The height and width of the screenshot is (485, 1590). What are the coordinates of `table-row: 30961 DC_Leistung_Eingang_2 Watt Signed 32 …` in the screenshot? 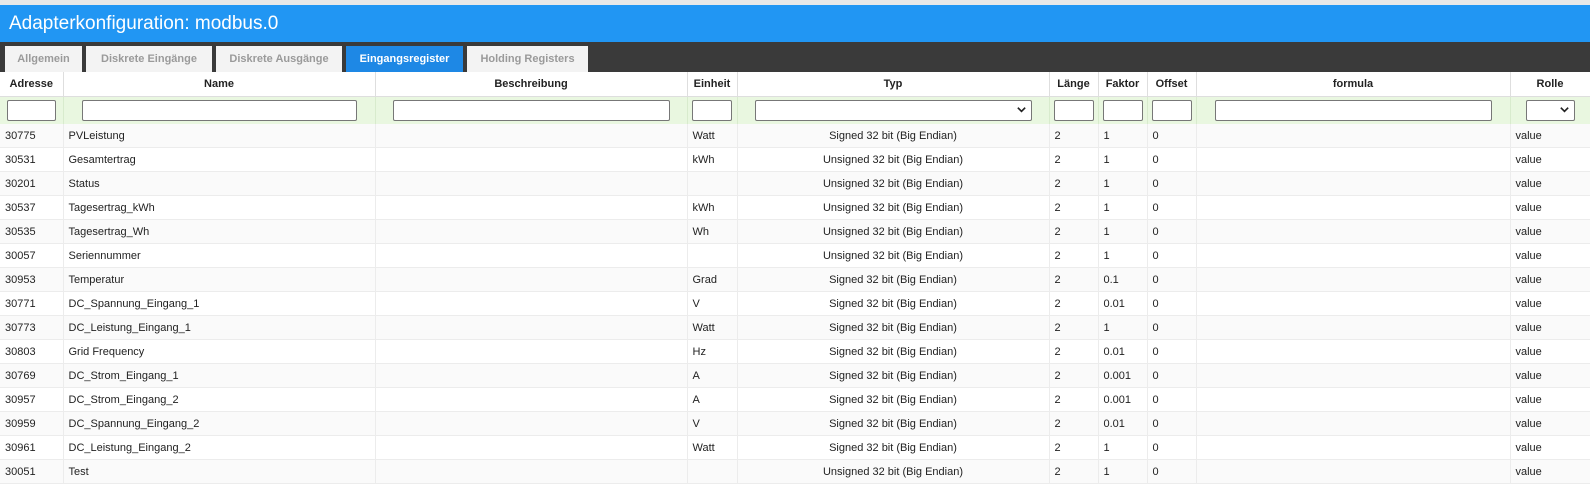 It's located at (795, 447).